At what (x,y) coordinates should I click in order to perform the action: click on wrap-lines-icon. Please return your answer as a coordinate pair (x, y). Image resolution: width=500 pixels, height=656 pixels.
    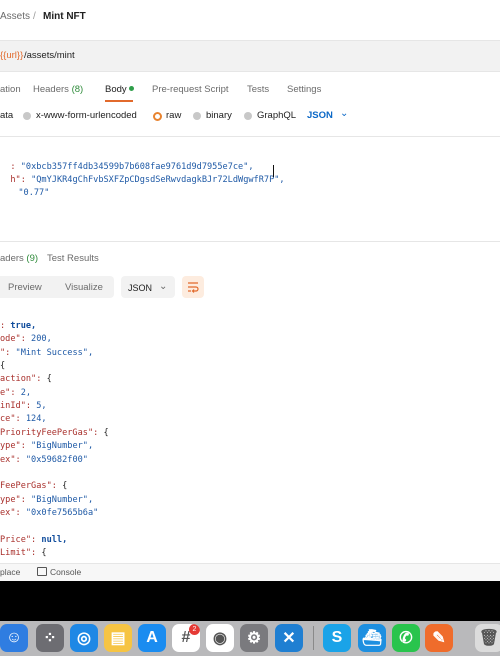
    Looking at the image, I should click on (193, 287).